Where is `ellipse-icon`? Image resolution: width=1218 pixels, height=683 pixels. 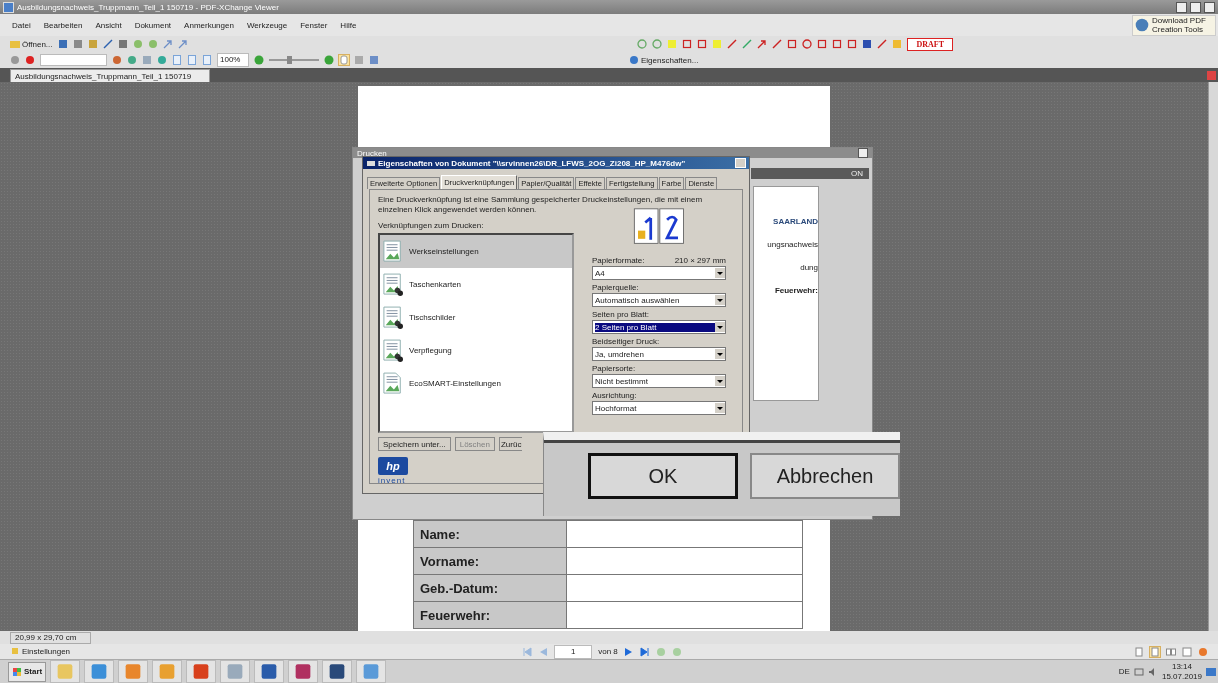
ellipse-icon is located at coordinates (807, 44).